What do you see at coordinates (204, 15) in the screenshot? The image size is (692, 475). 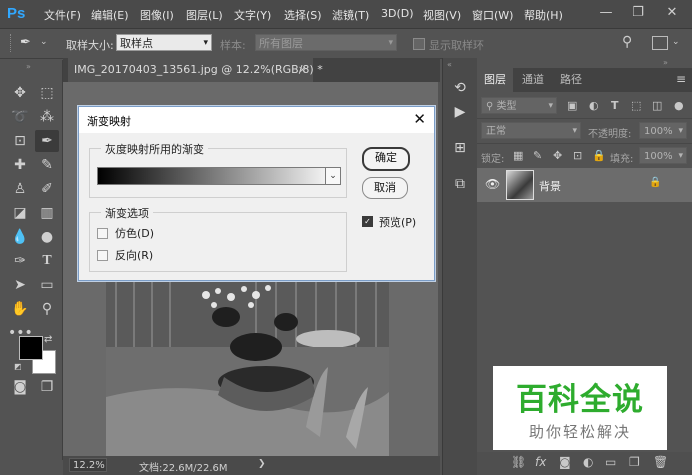 I see `menu-layer: 图层(L)` at bounding box center [204, 15].